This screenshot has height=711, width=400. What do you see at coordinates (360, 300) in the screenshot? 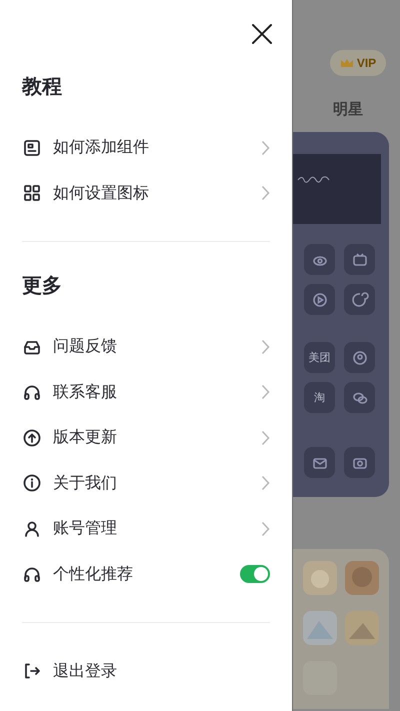
I see `swirl-icon` at bounding box center [360, 300].